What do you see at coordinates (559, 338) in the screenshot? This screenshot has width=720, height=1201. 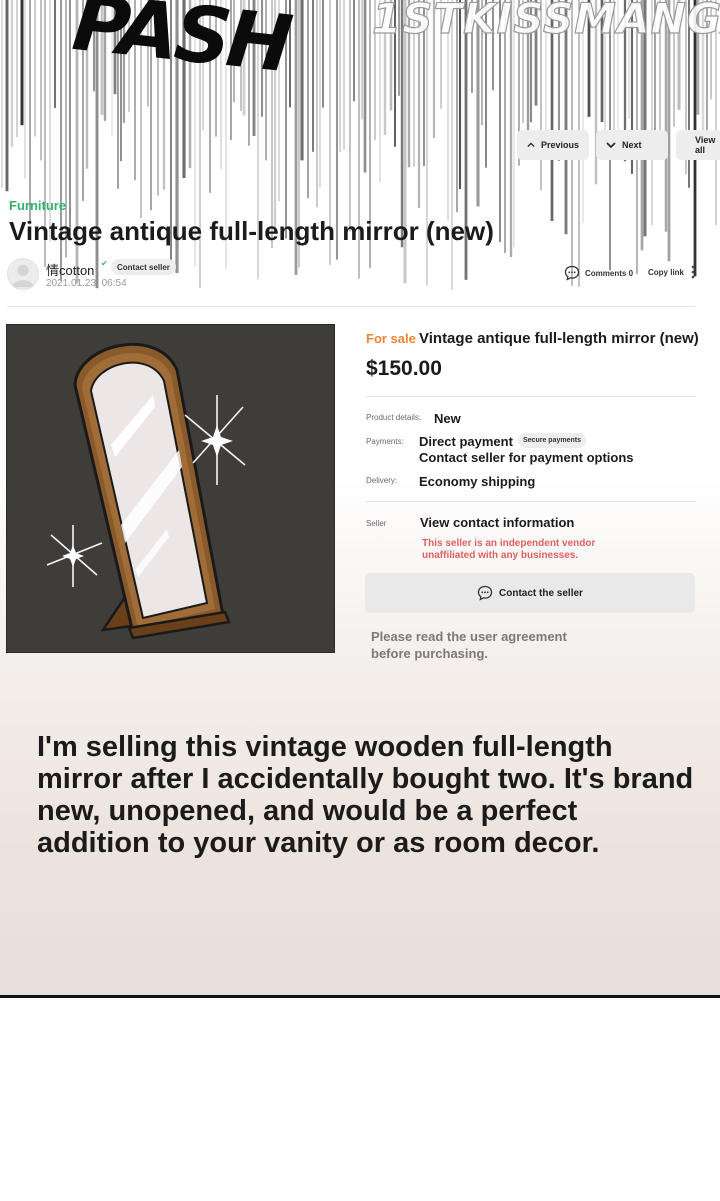 I see `product-title: Vintage antique full-length mirror (new)` at bounding box center [559, 338].